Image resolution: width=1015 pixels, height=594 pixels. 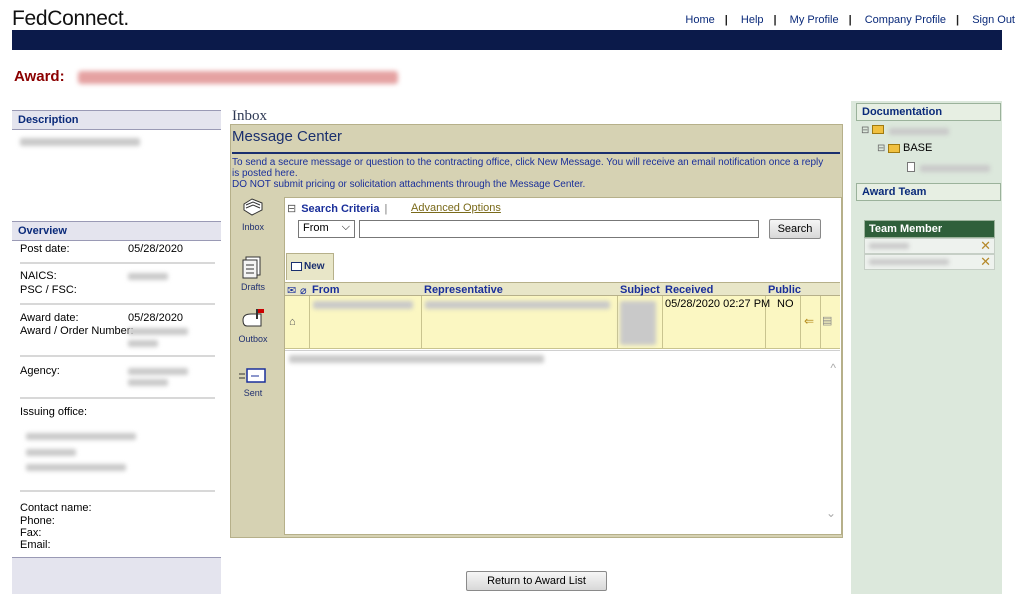 I want to click on table-row: ⌂ 05/28/2020 02:27 PM NO ⇐ ▤, so click(x=562, y=322).